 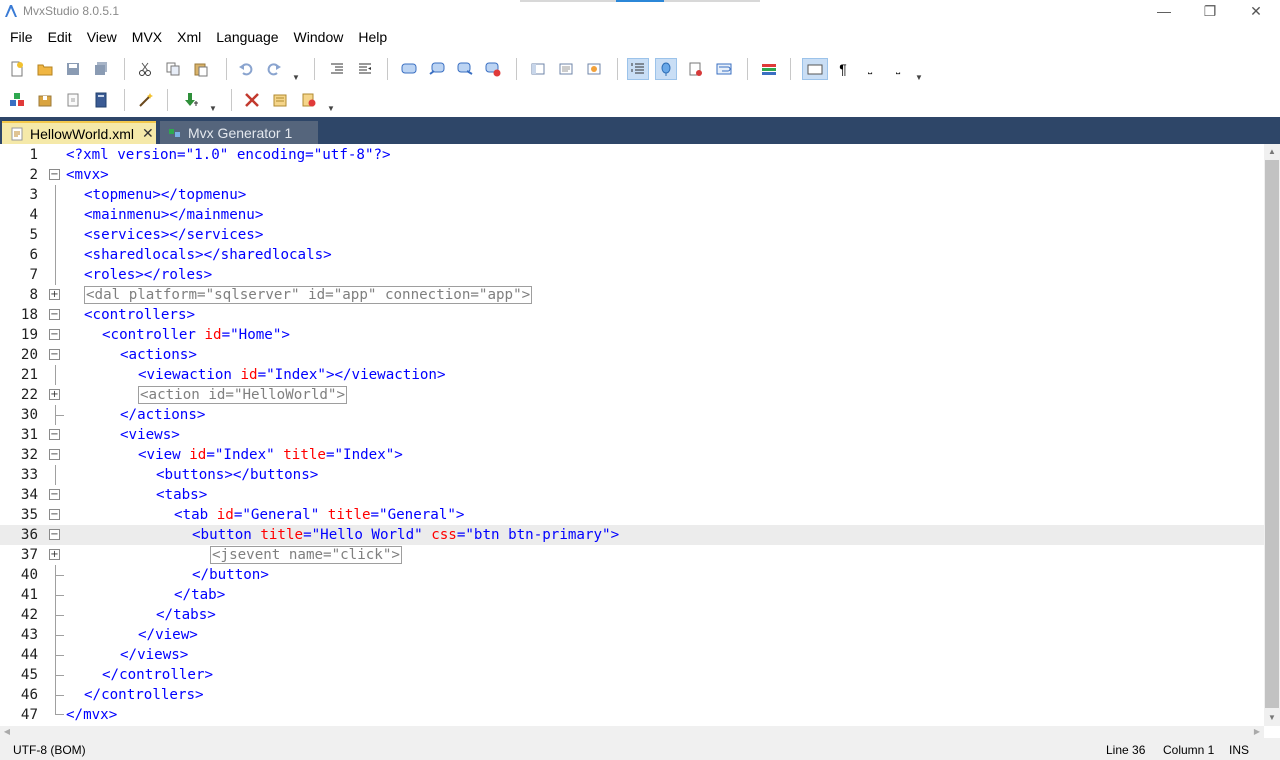 I want to click on document-icon, so click(x=73, y=100).